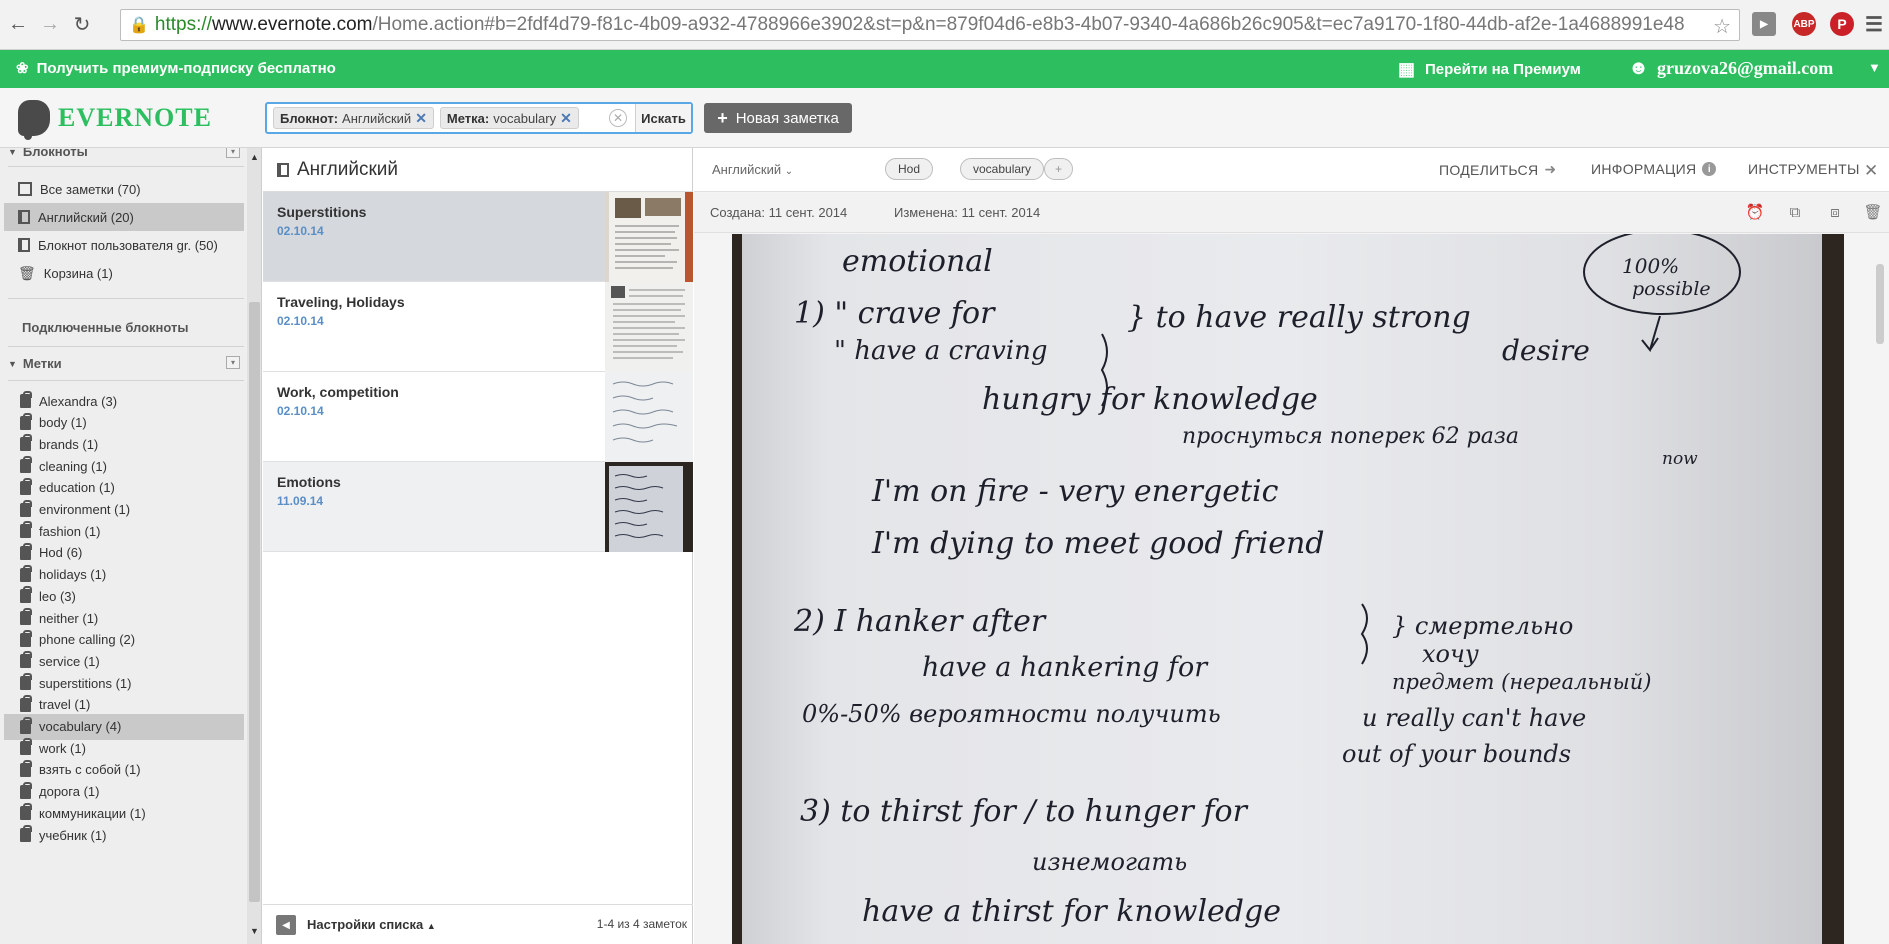  What do you see at coordinates (1804, 169) in the screenshot?
I see `tools-button: ИНСТРУМЕНТЫ` at bounding box center [1804, 169].